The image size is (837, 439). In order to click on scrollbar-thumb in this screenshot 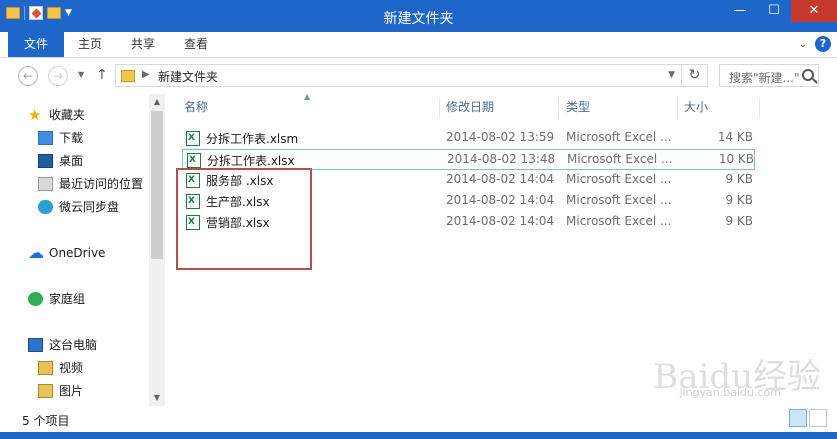, I will do `click(157, 185)`.